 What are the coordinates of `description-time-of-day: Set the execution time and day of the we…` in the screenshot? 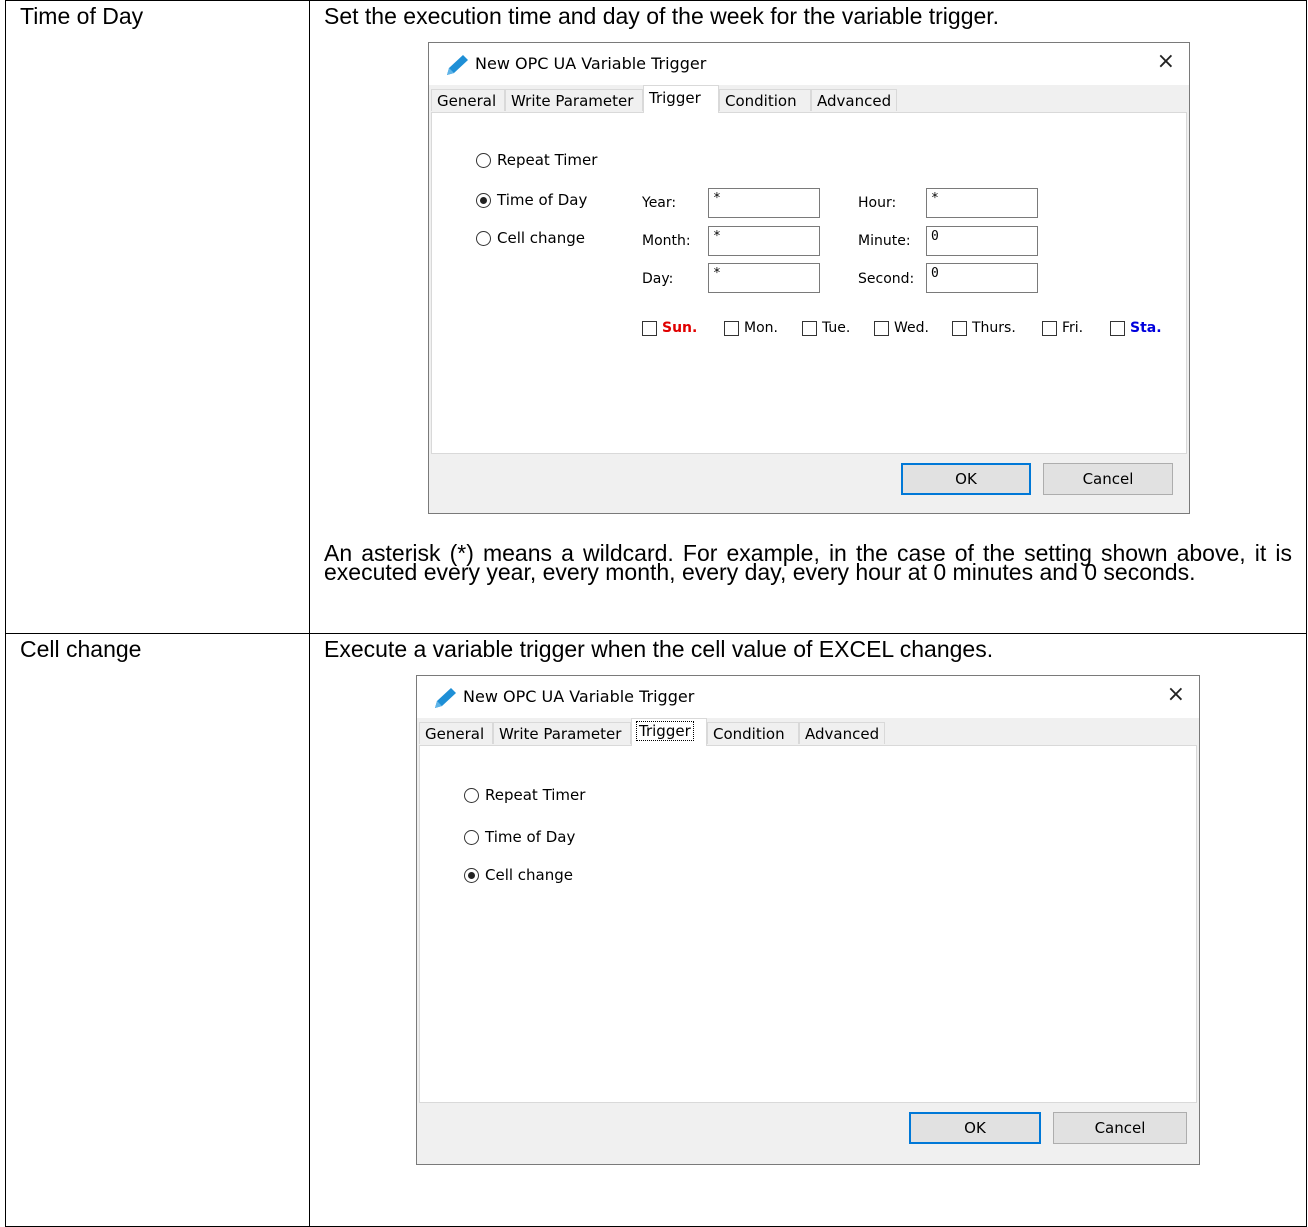 It's located at (662, 16).